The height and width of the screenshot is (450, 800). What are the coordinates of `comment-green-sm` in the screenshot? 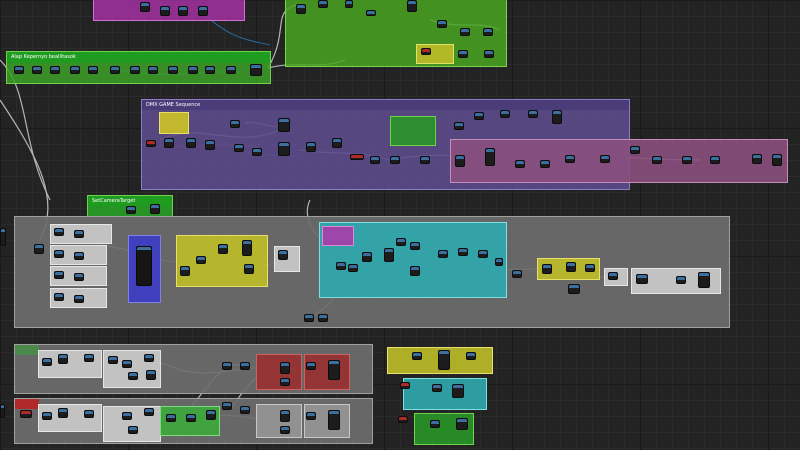 It's located at (413, 131).